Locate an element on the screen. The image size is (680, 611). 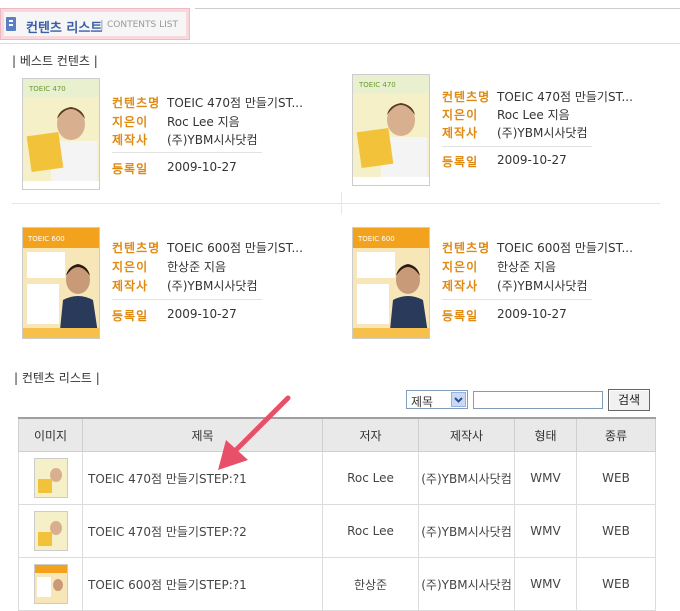
search-button: 검색 is located at coordinates (629, 400).